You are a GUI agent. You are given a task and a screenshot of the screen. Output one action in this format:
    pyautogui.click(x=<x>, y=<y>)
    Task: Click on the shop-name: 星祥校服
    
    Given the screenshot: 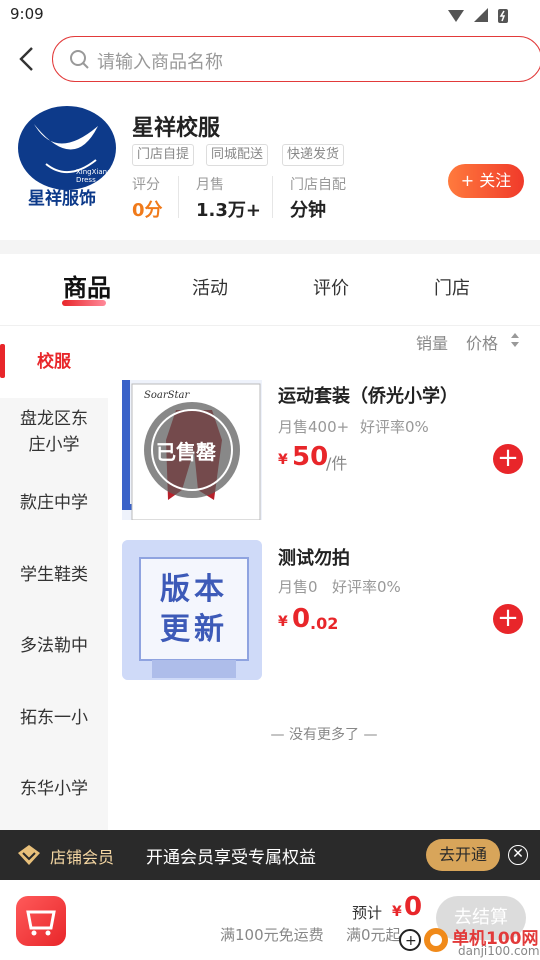 What is the action you would take?
    pyautogui.click(x=176, y=128)
    